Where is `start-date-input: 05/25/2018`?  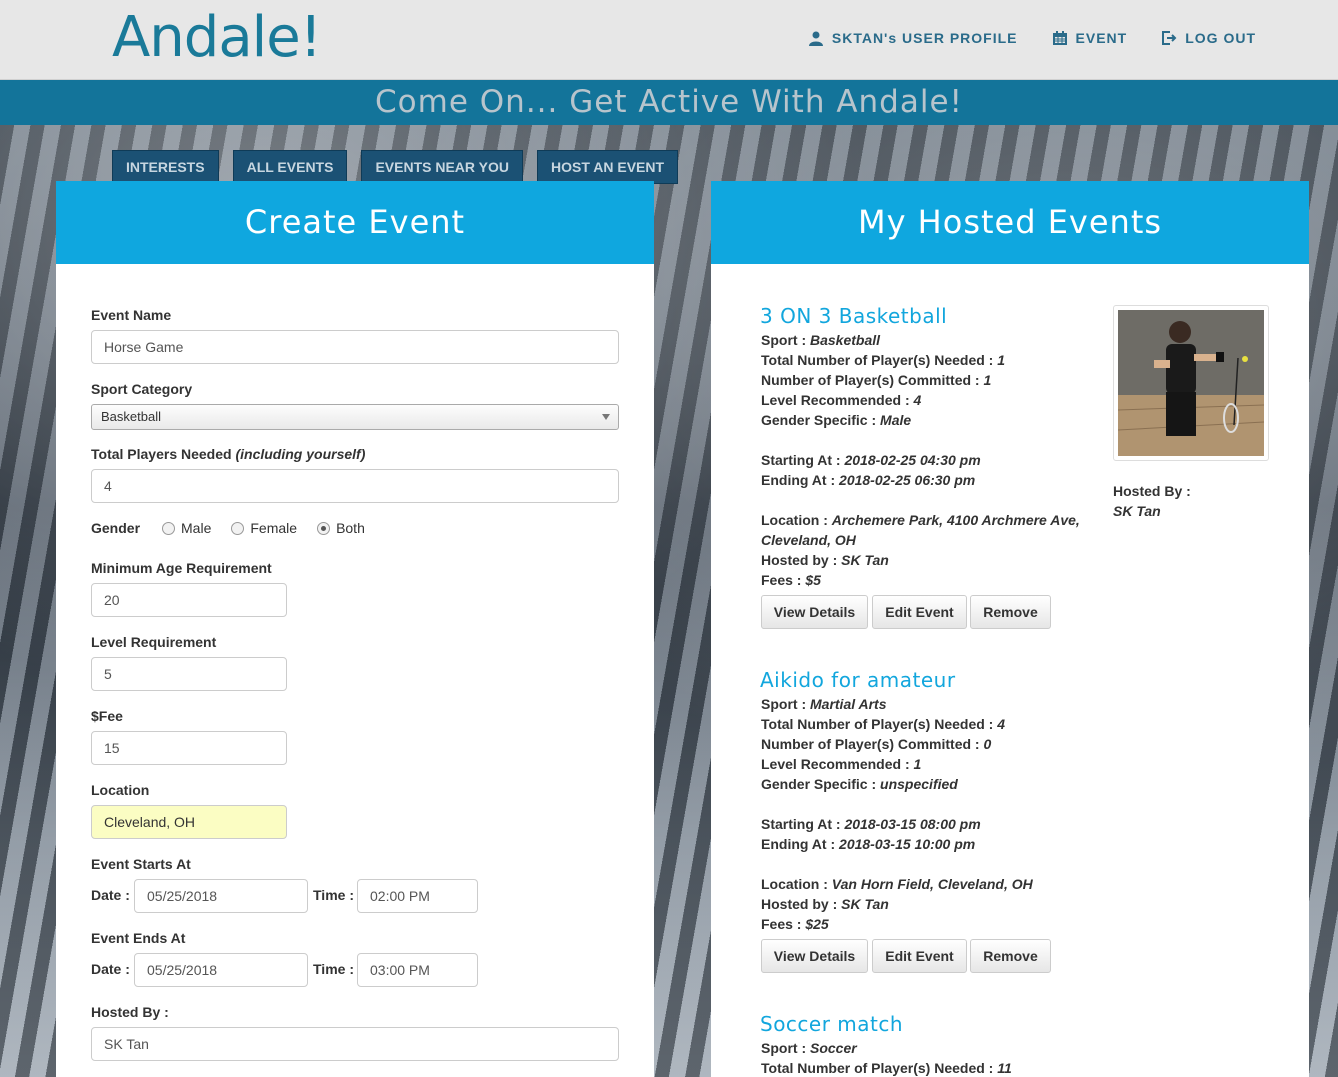 start-date-input: 05/25/2018 is located at coordinates (221, 896).